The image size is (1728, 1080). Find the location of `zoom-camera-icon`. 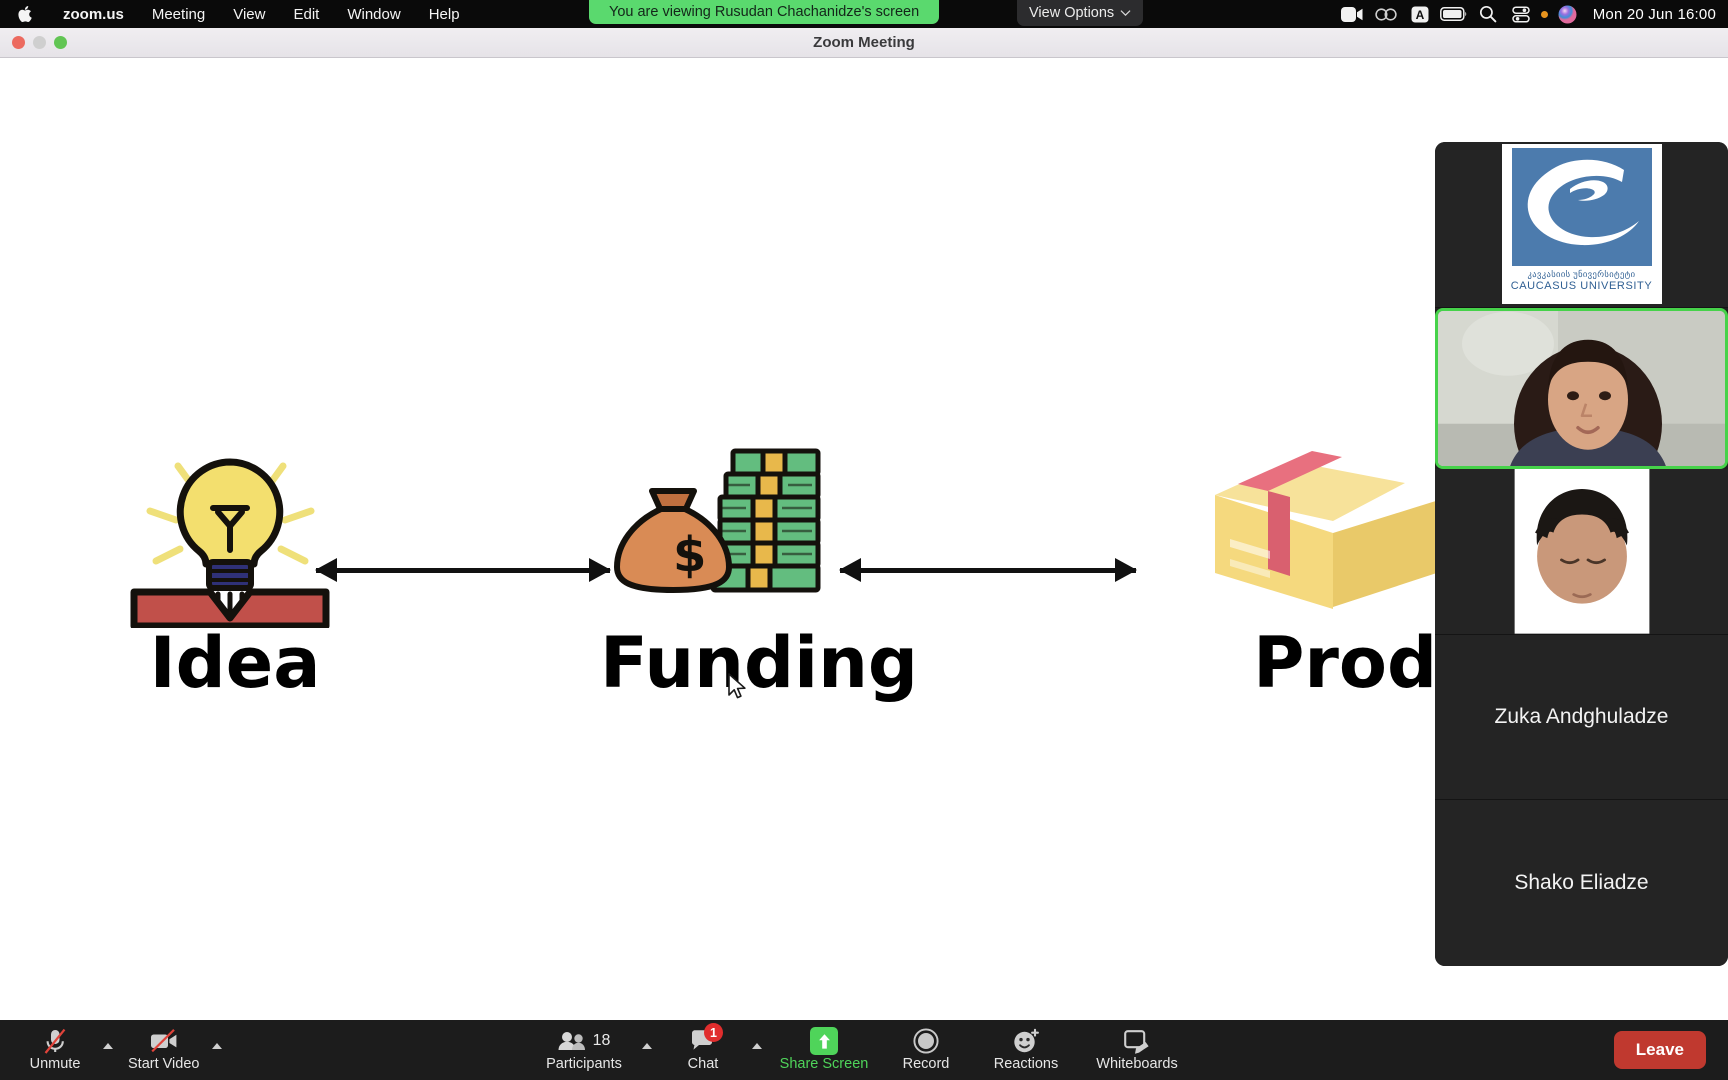

zoom-camera-icon is located at coordinates (1352, 14).